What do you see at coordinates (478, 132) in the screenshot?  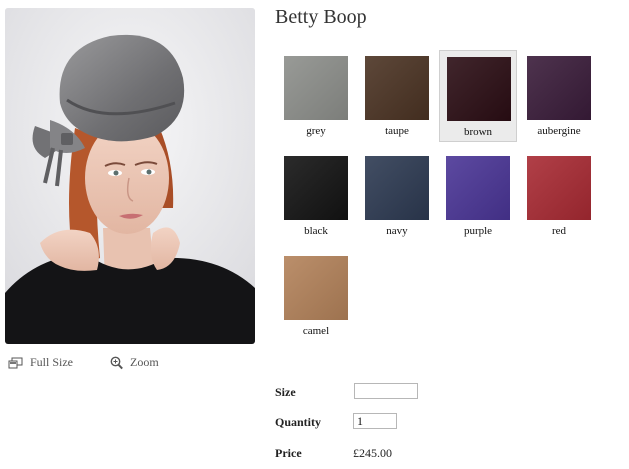 I see `swatch-label: brown` at bounding box center [478, 132].